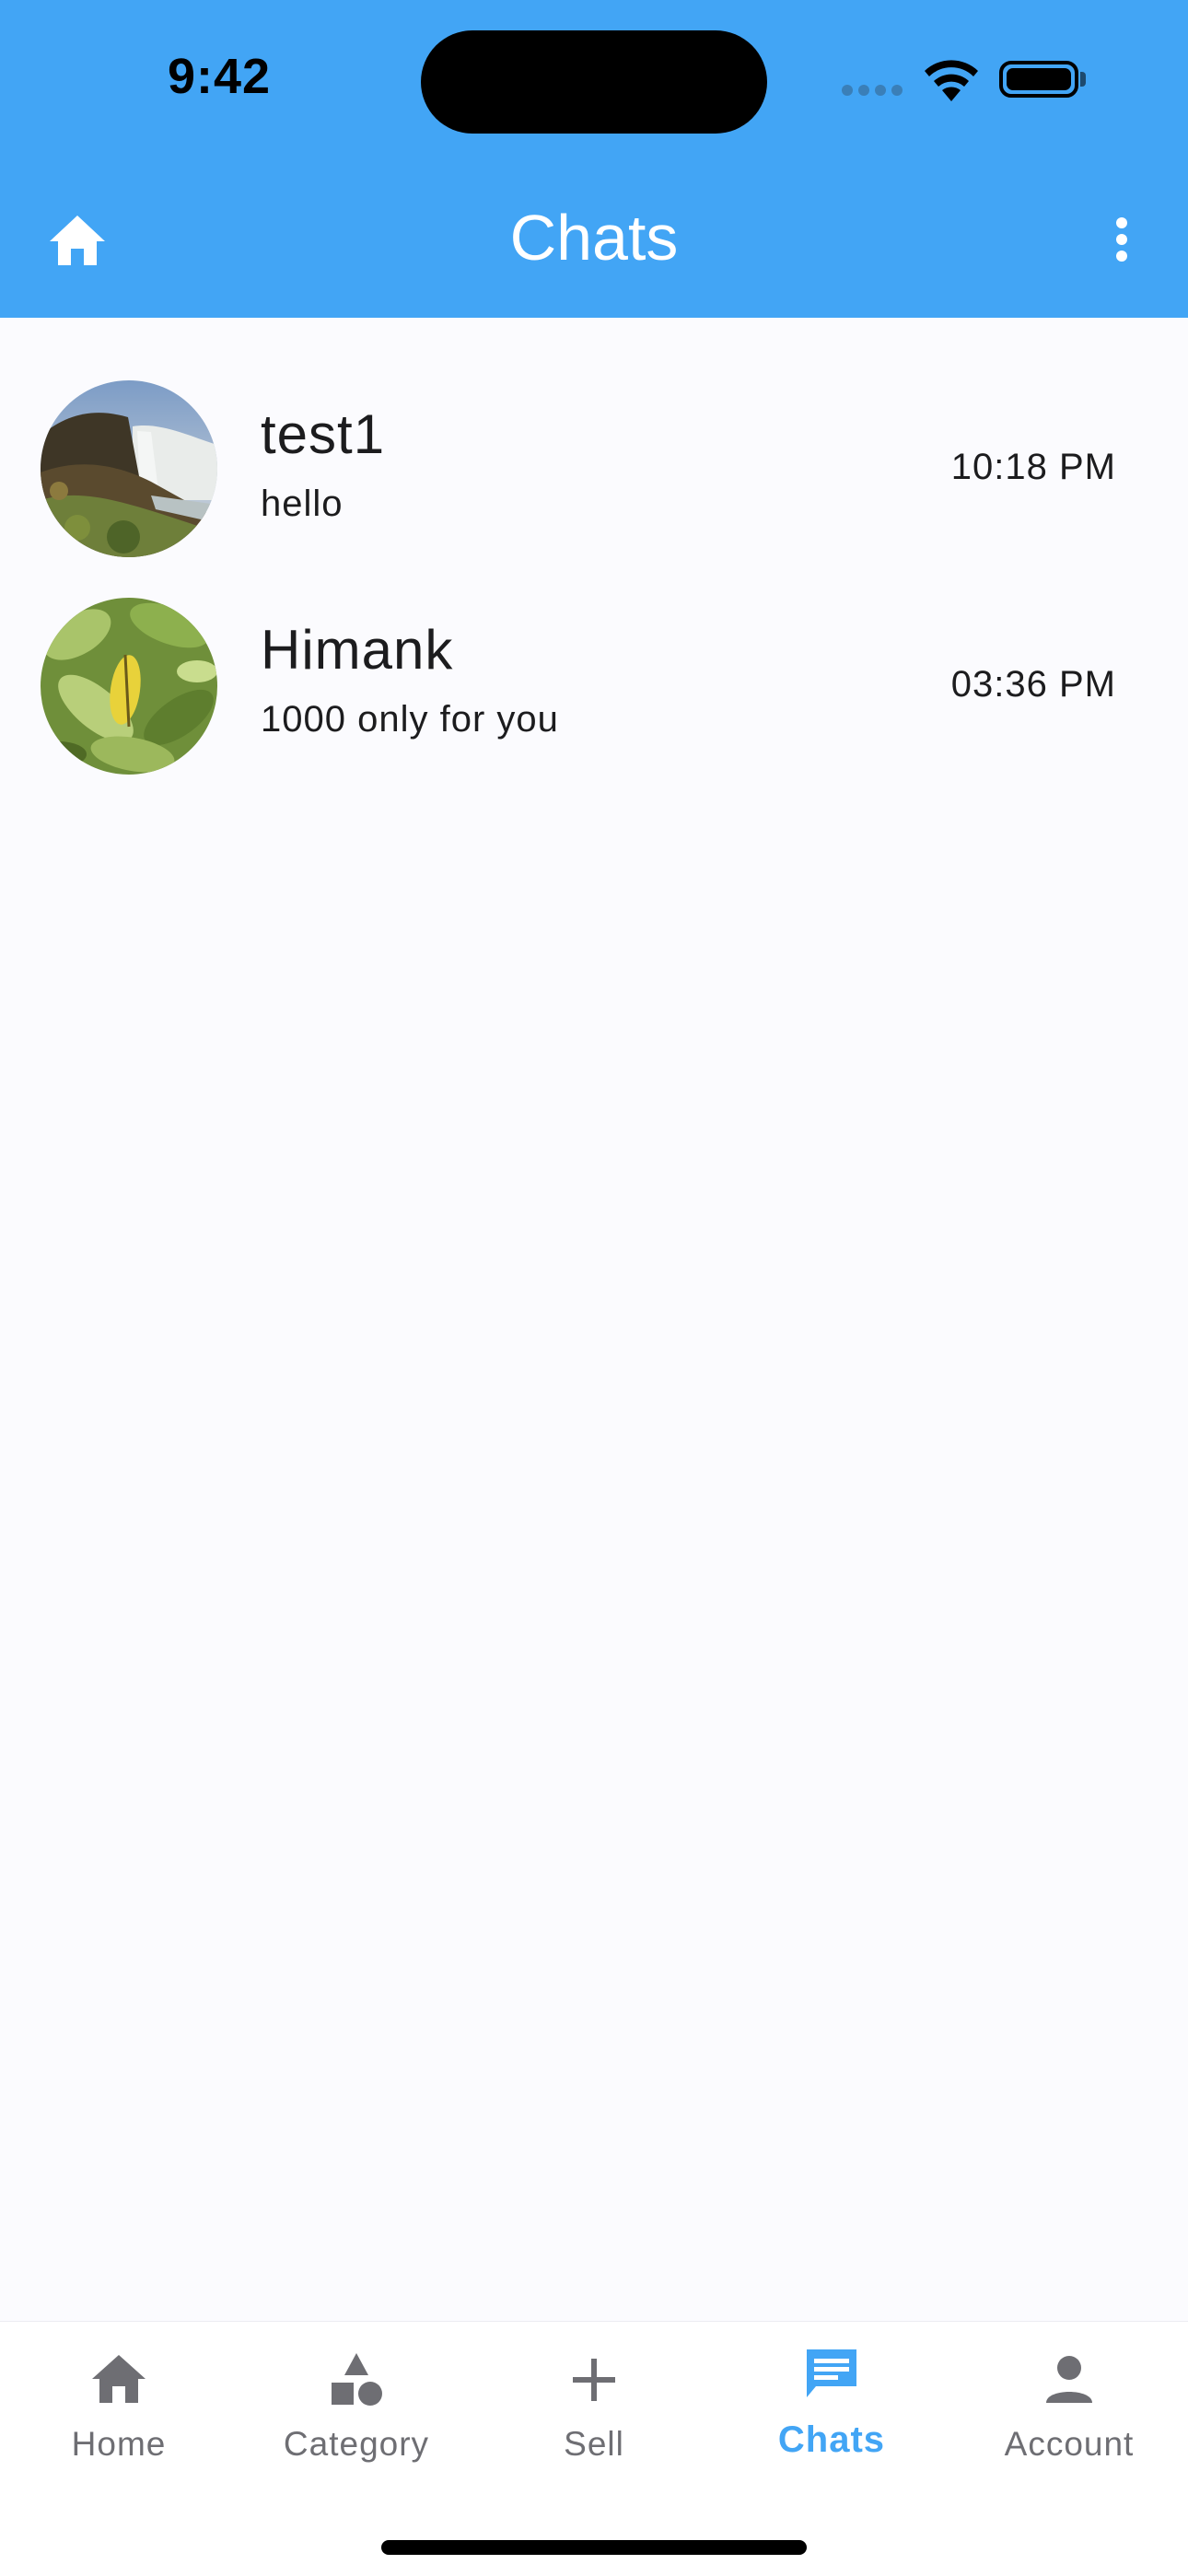 The height and width of the screenshot is (2576, 1188). Describe the element at coordinates (323, 434) in the screenshot. I see `chat-name: test1` at that location.